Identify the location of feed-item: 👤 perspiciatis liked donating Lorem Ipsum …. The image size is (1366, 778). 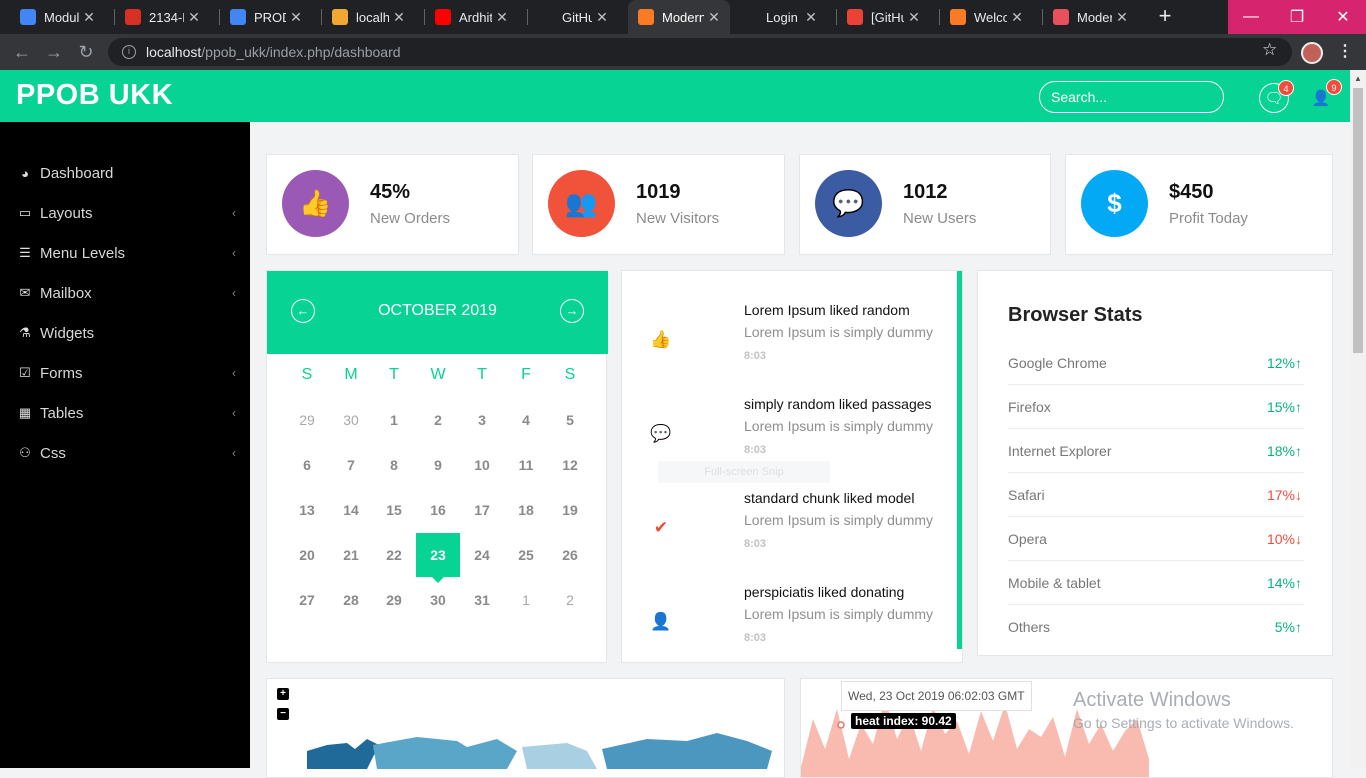
(787, 631).